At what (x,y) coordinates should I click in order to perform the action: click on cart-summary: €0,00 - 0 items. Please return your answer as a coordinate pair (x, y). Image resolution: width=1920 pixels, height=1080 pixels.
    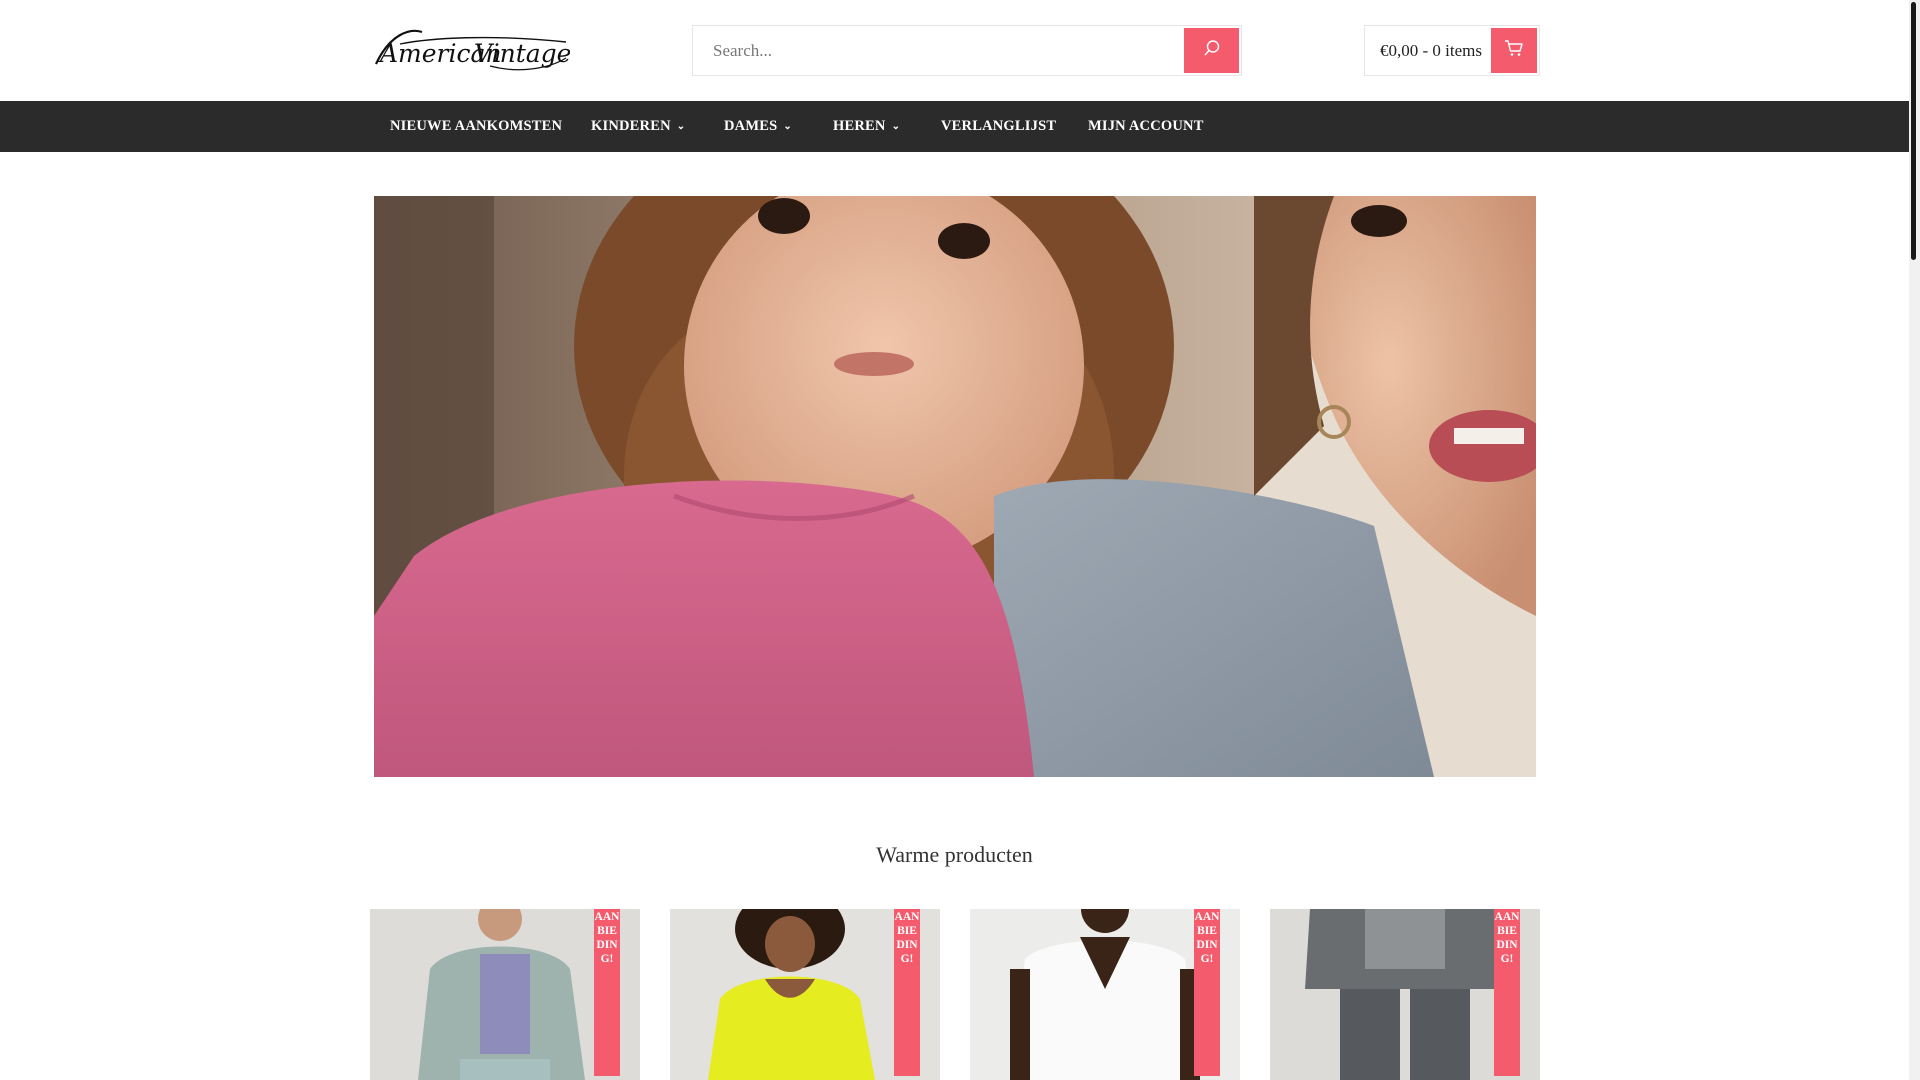
    Looking at the image, I should click on (1431, 50).